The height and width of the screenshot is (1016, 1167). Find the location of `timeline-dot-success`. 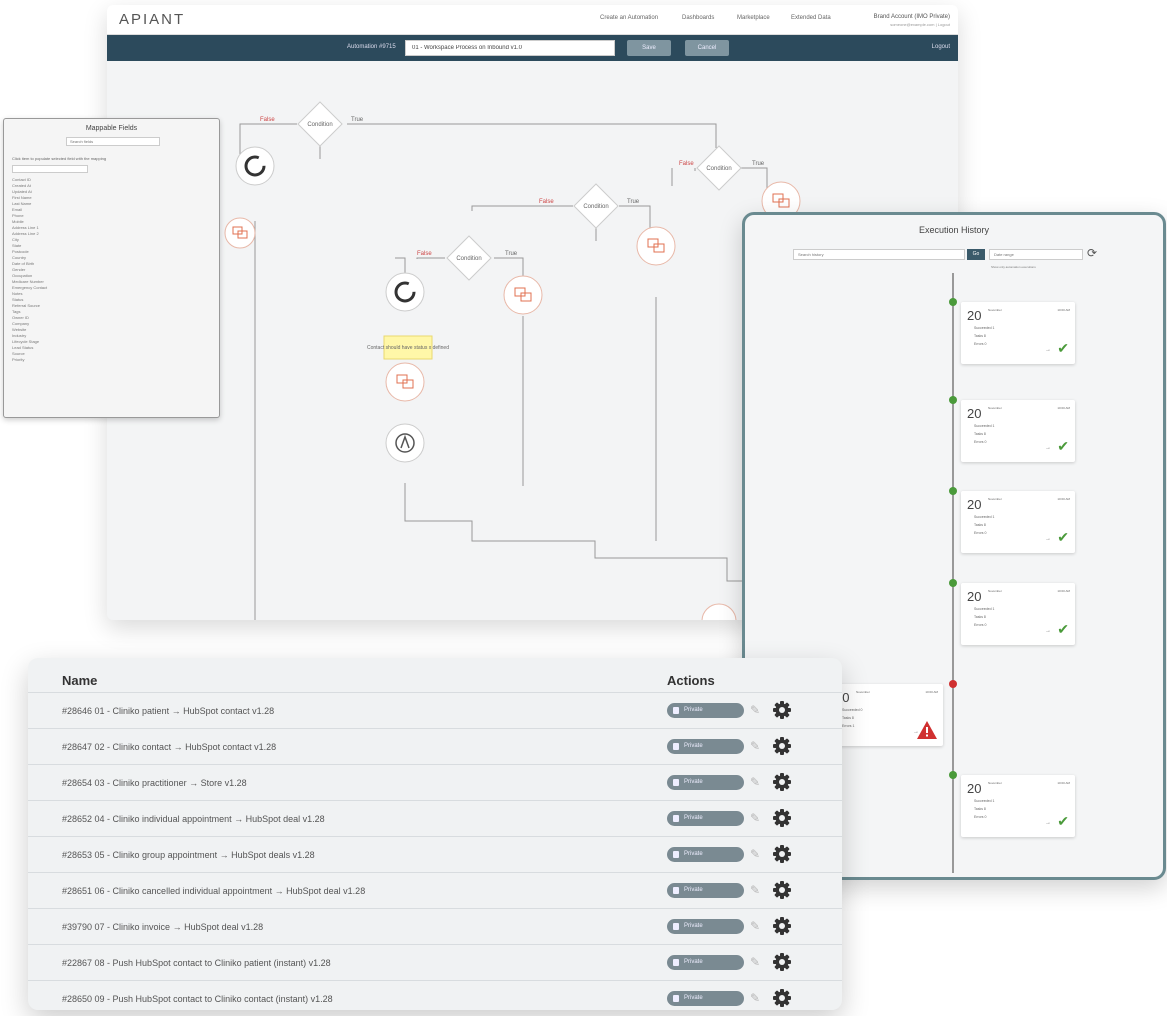

timeline-dot-success is located at coordinates (953, 491).